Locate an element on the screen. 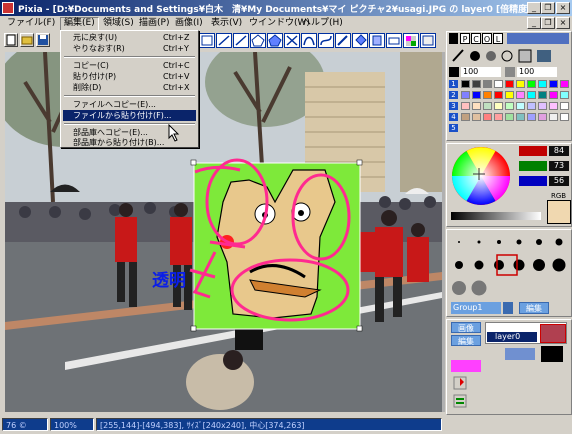 Image resolution: width=572 pixels, height=434 pixels. layer-thumbnail is located at coordinates (553, 333).